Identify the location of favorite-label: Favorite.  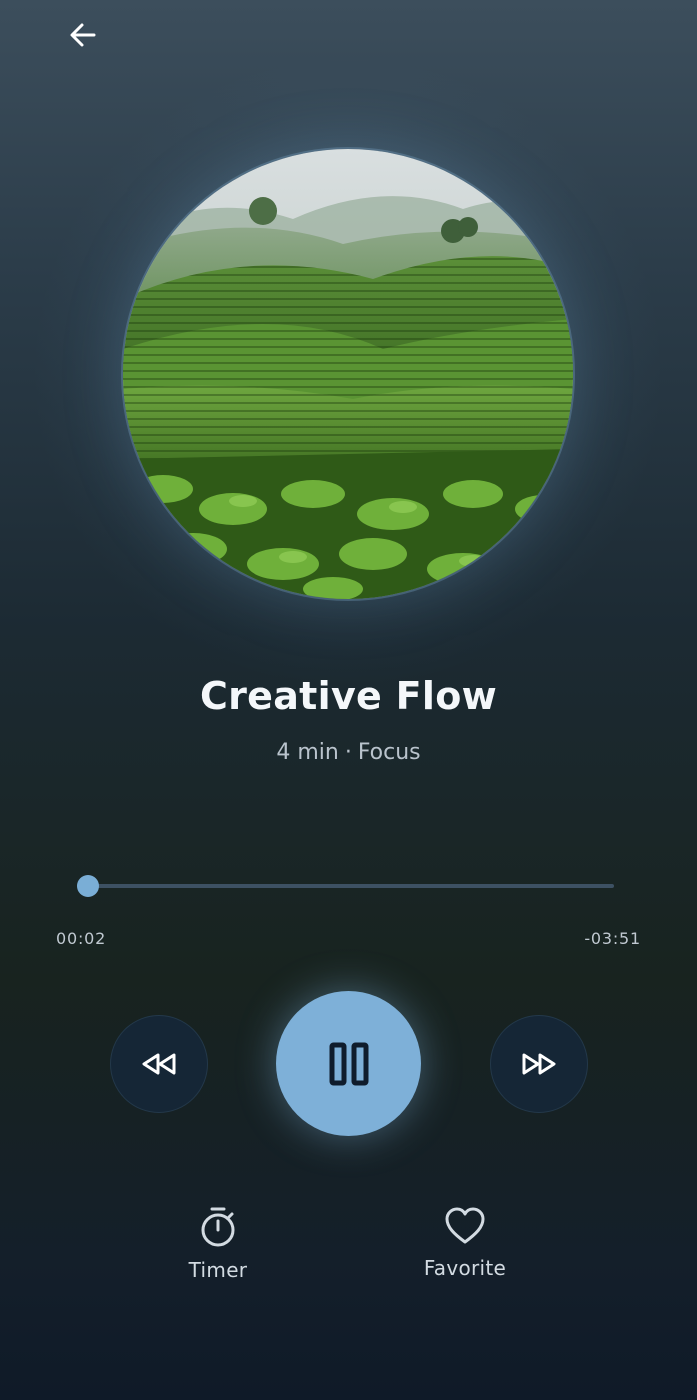
(465, 1268).